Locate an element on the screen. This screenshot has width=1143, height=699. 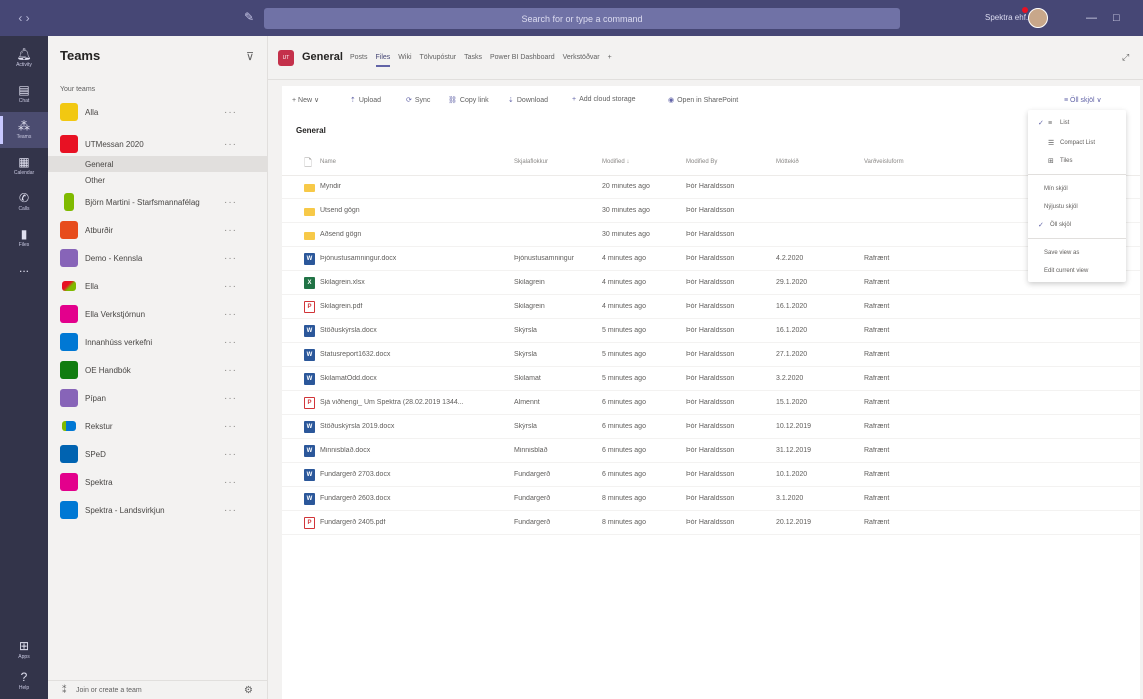
col-name: Name is located at coordinates (328, 162).